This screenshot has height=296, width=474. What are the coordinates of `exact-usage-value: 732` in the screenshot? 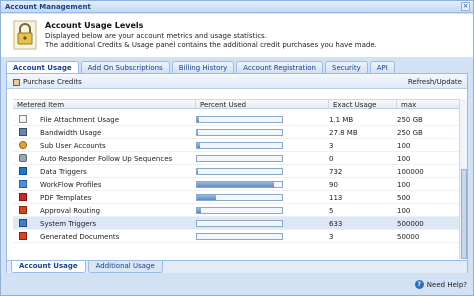 It's located at (336, 172).